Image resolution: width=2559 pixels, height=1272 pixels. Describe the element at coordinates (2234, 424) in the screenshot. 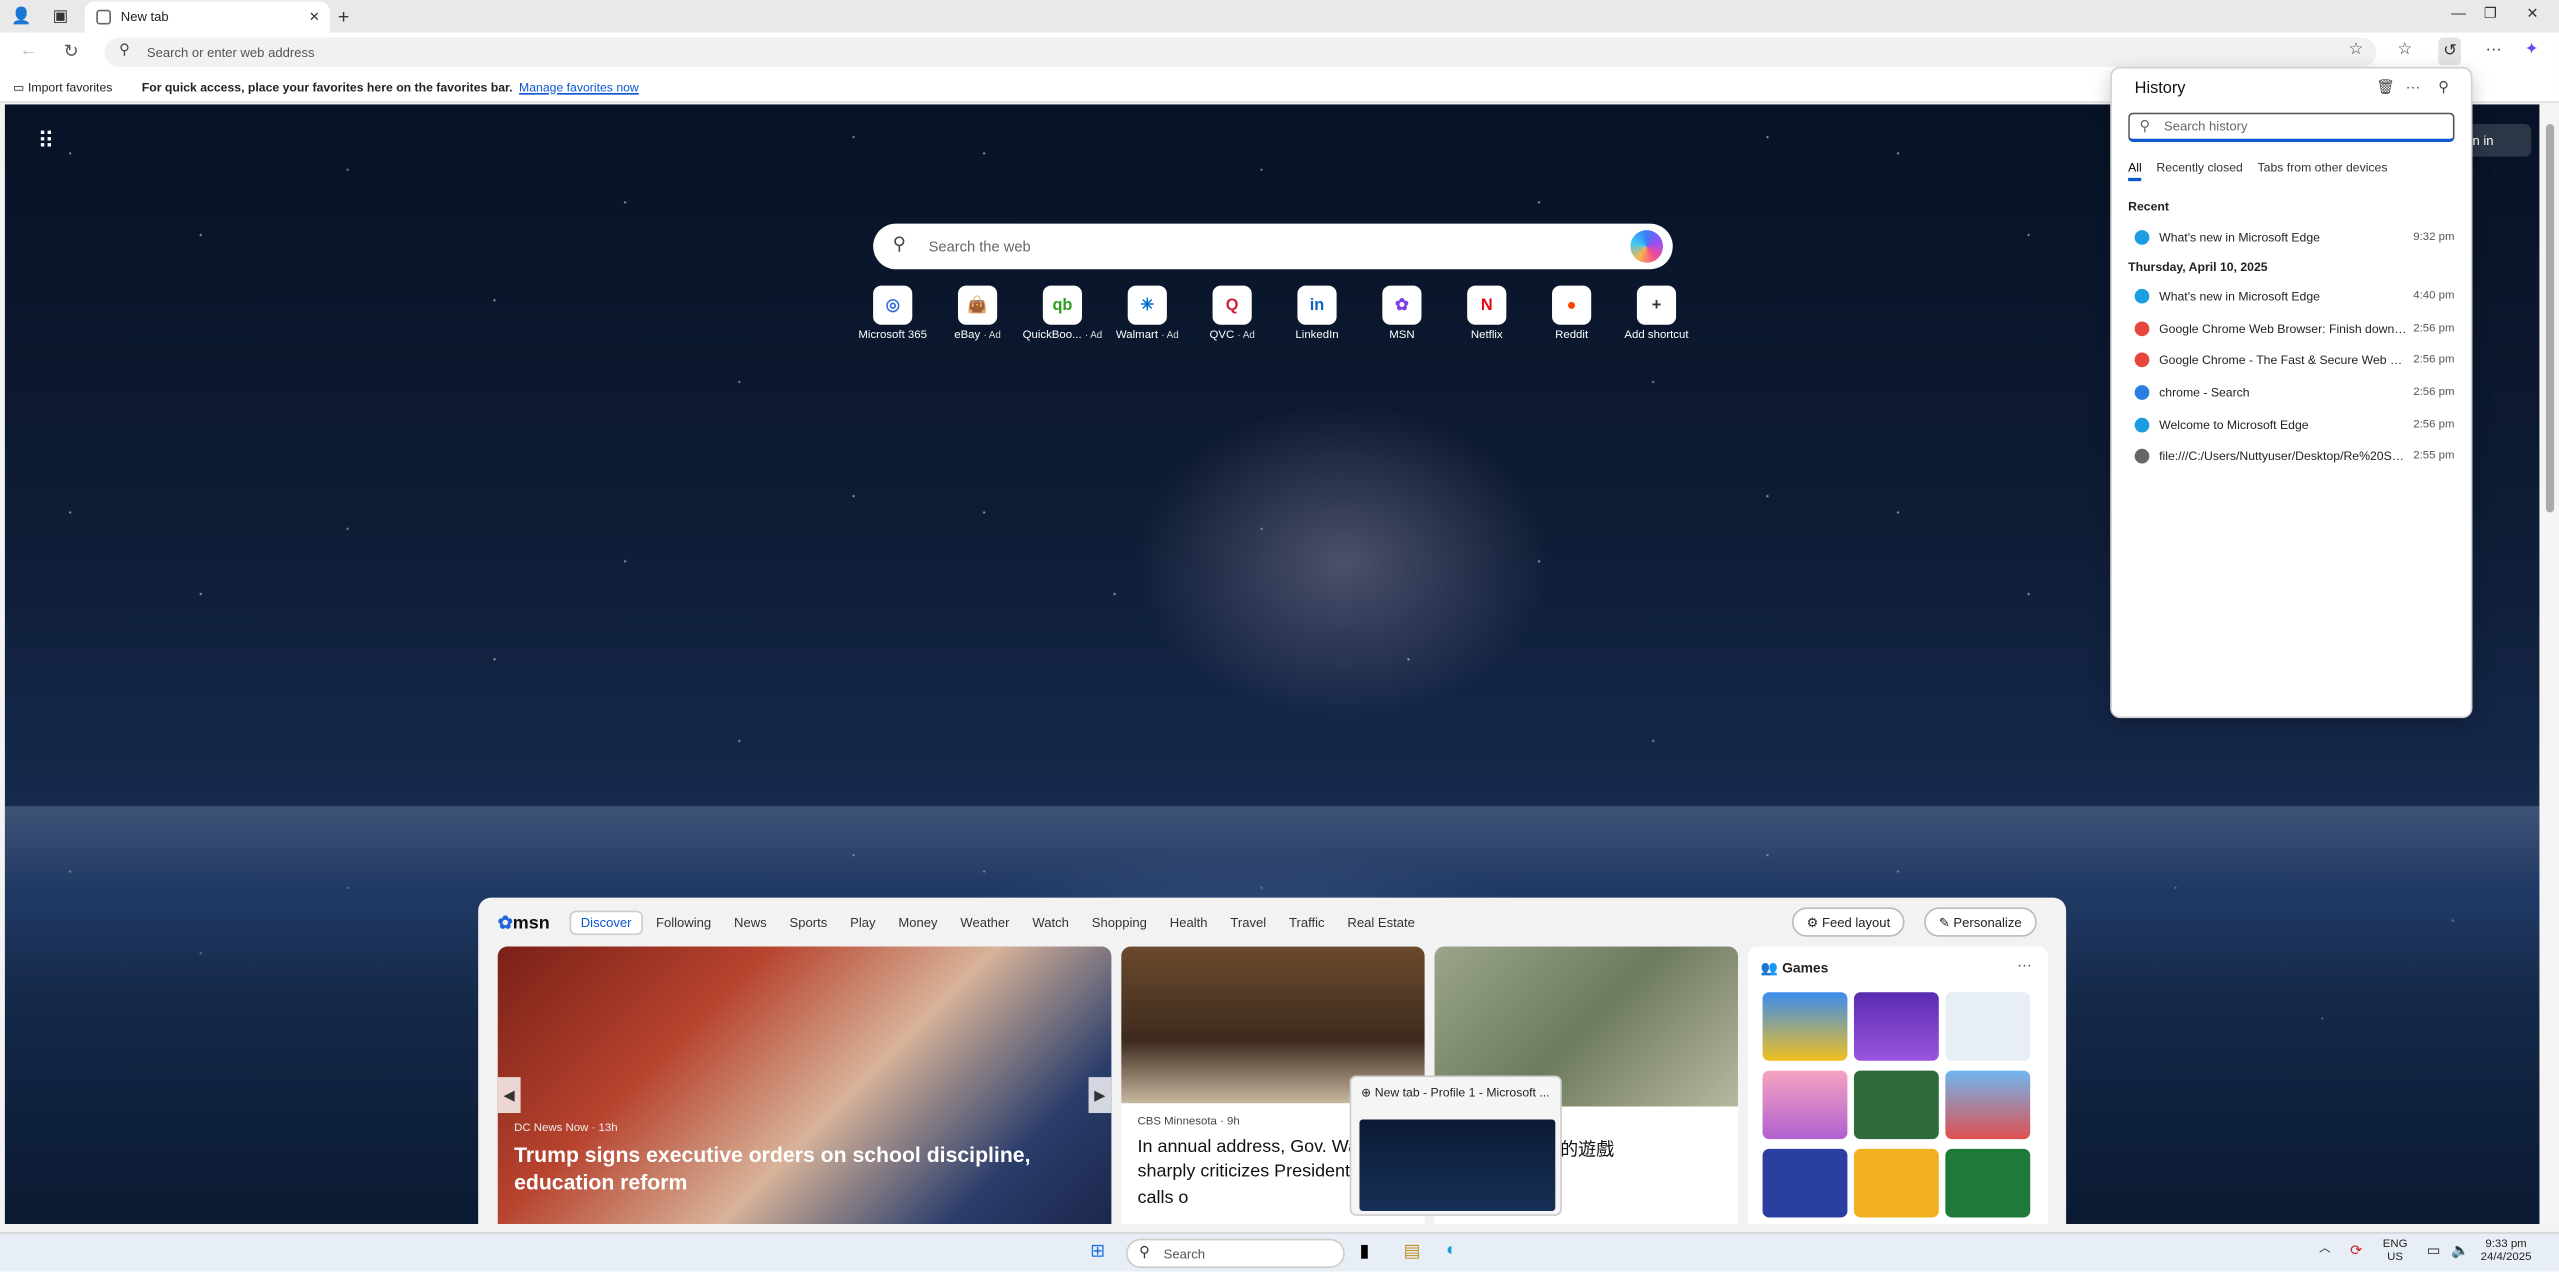

I see `history-item-title: Welcome to Microsoft Edge` at that location.